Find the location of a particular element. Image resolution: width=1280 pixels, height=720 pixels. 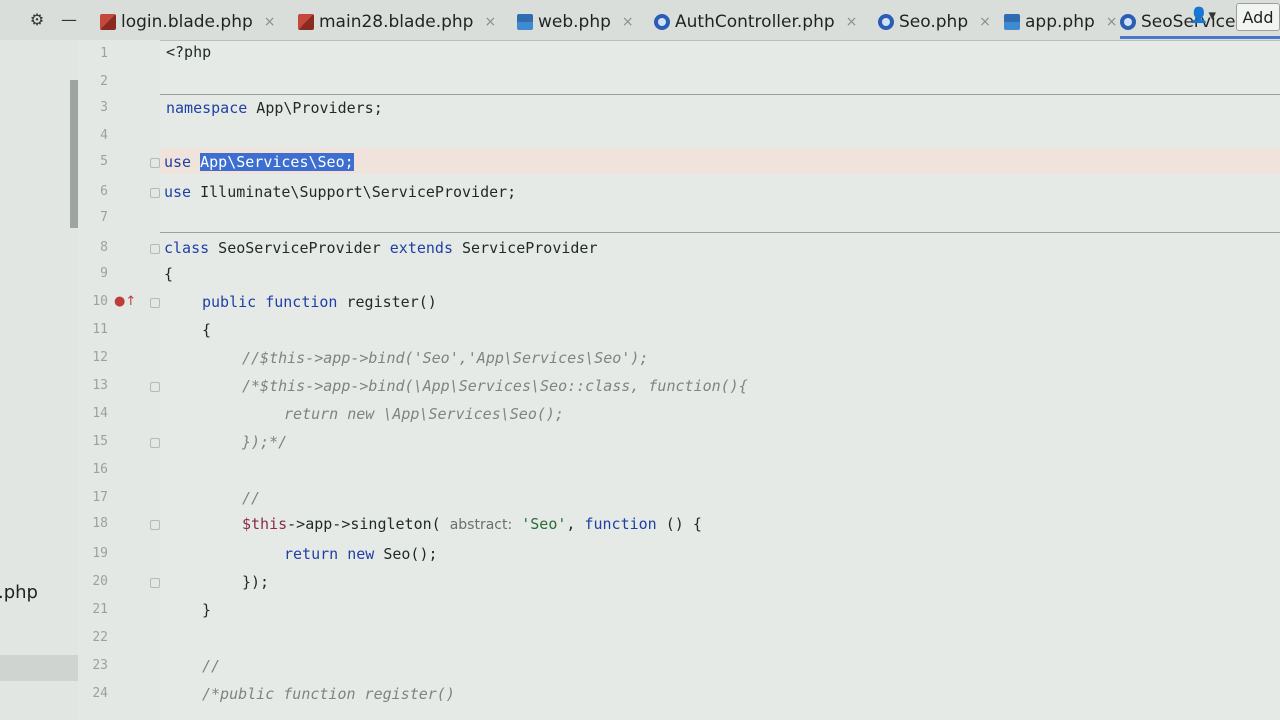

tab-label: app.php is located at coordinates (1060, 22).